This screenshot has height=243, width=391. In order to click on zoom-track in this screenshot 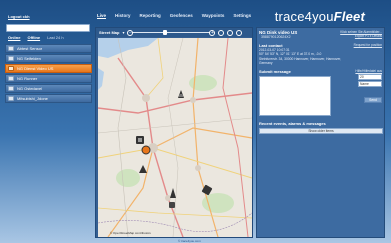, I will do `click(171, 32)`.